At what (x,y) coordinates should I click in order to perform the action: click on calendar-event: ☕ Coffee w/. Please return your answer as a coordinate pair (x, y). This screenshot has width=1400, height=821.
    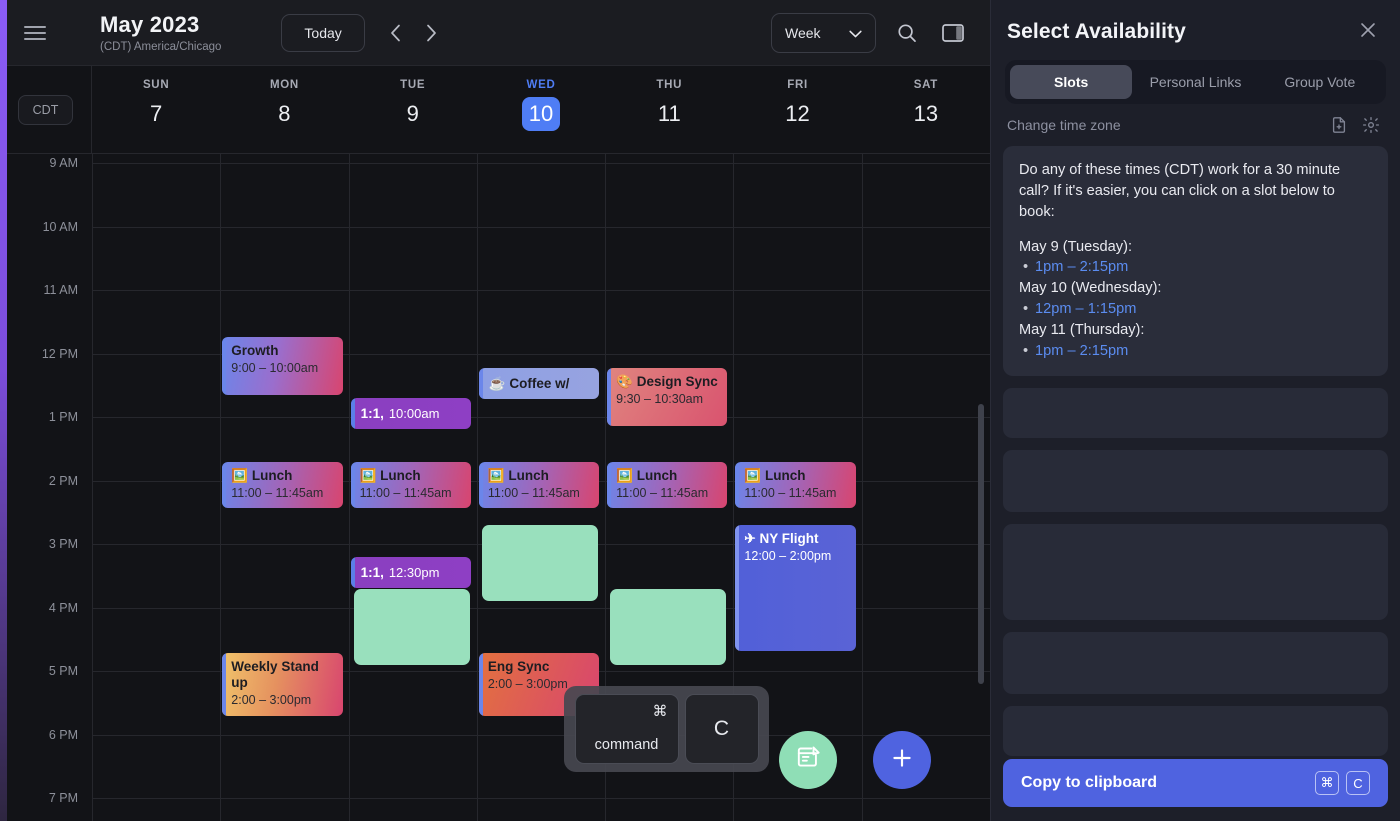
    Looking at the image, I should click on (539, 383).